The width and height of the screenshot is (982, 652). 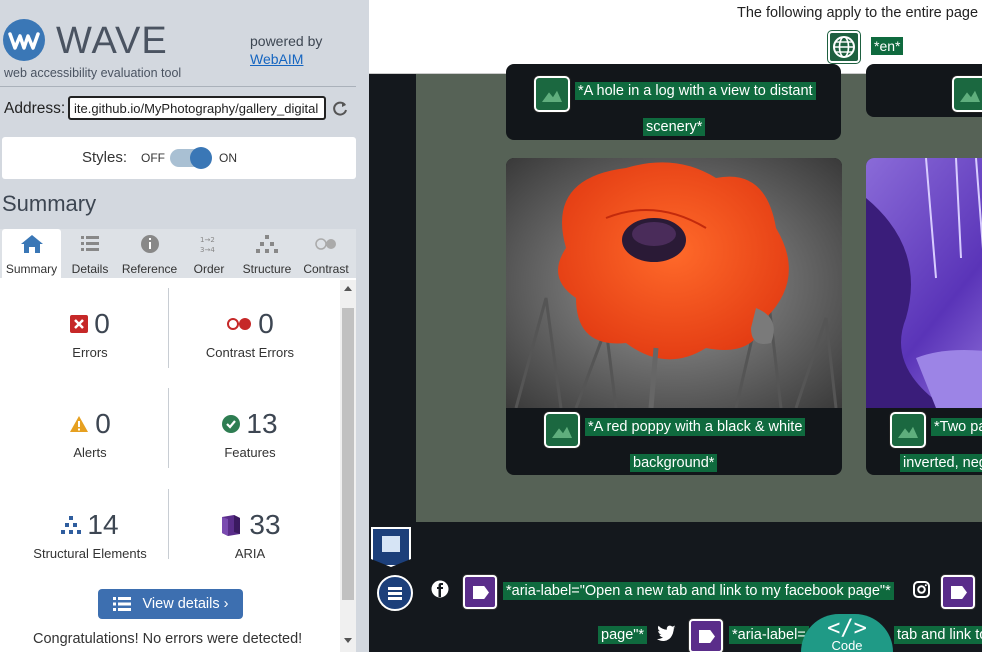 What do you see at coordinates (391, 544) in the screenshot?
I see `structure-inner` at bounding box center [391, 544].